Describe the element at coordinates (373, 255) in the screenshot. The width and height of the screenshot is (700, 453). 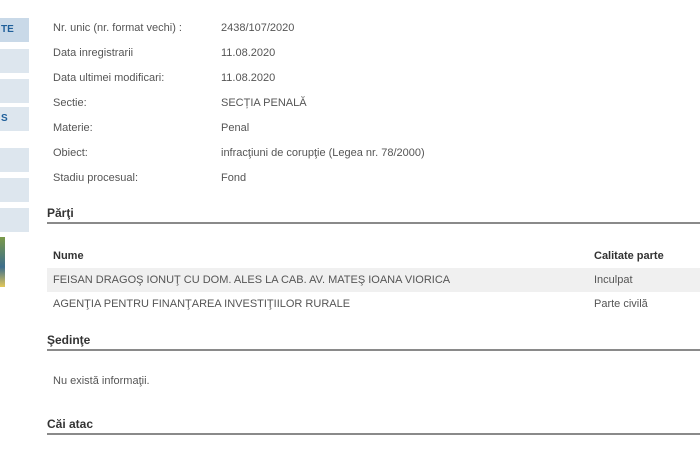
I see `parti-table-header: Nume Calitate parte` at that location.